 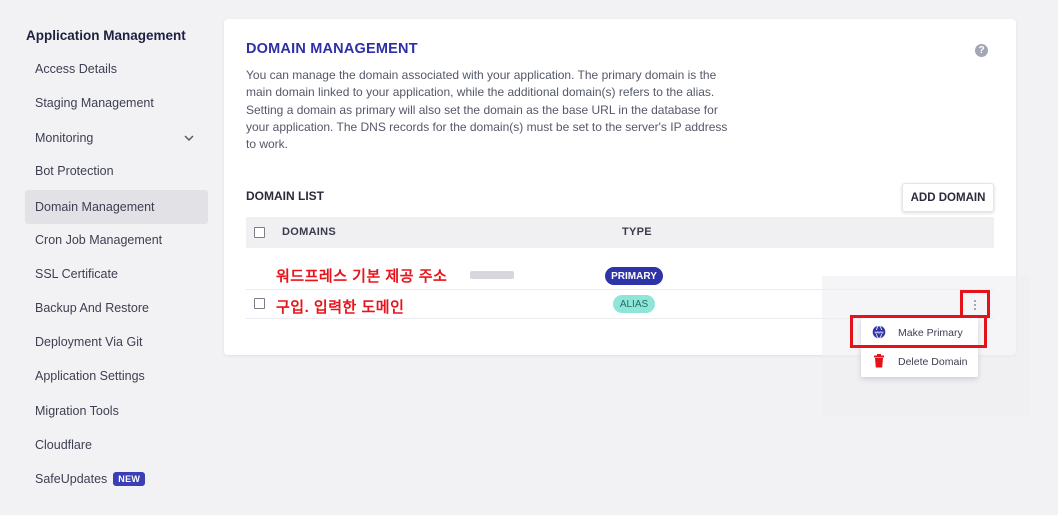 I want to click on sidebar-item-label: Deployment Via Git, so click(x=89, y=342).